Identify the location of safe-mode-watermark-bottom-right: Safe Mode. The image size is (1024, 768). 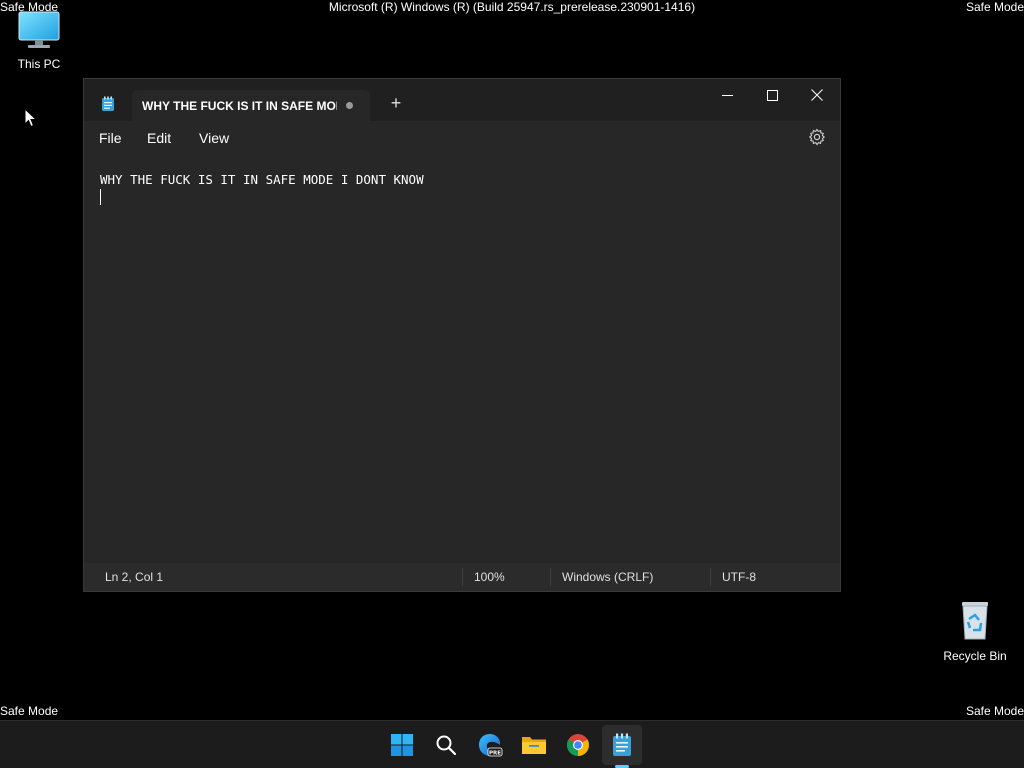
(994, 711).